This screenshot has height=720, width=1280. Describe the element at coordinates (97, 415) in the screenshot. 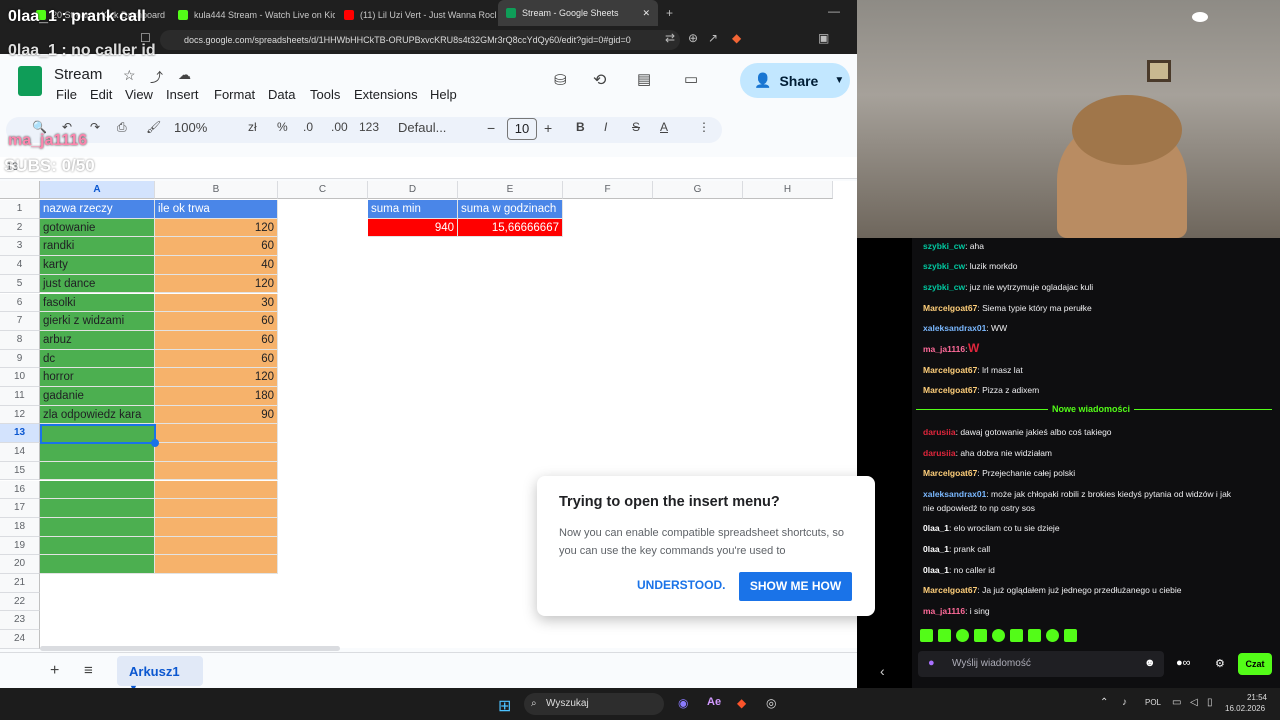

I see `cell-name: zla odpowiedz kara` at that location.